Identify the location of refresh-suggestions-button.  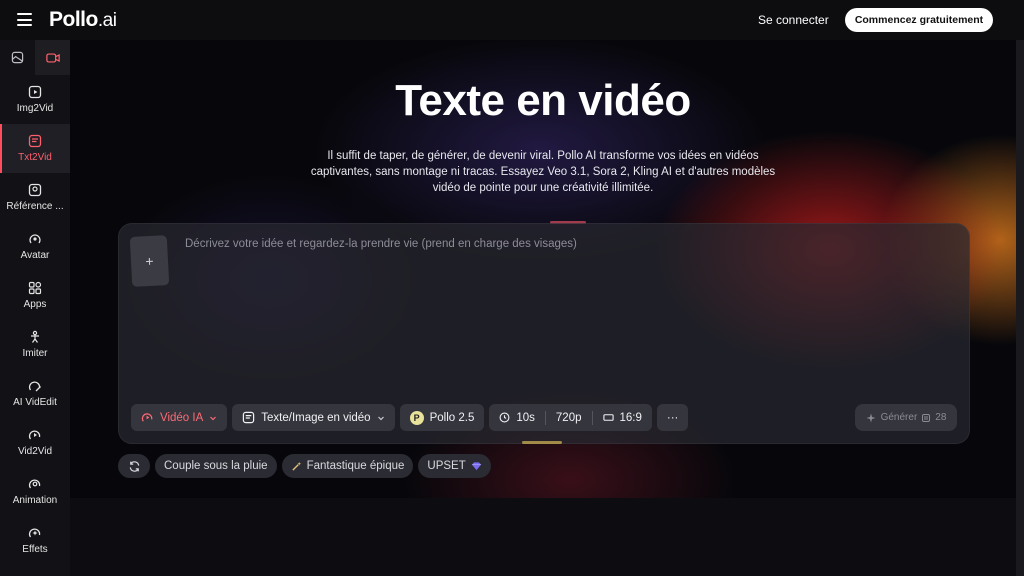
(134, 466).